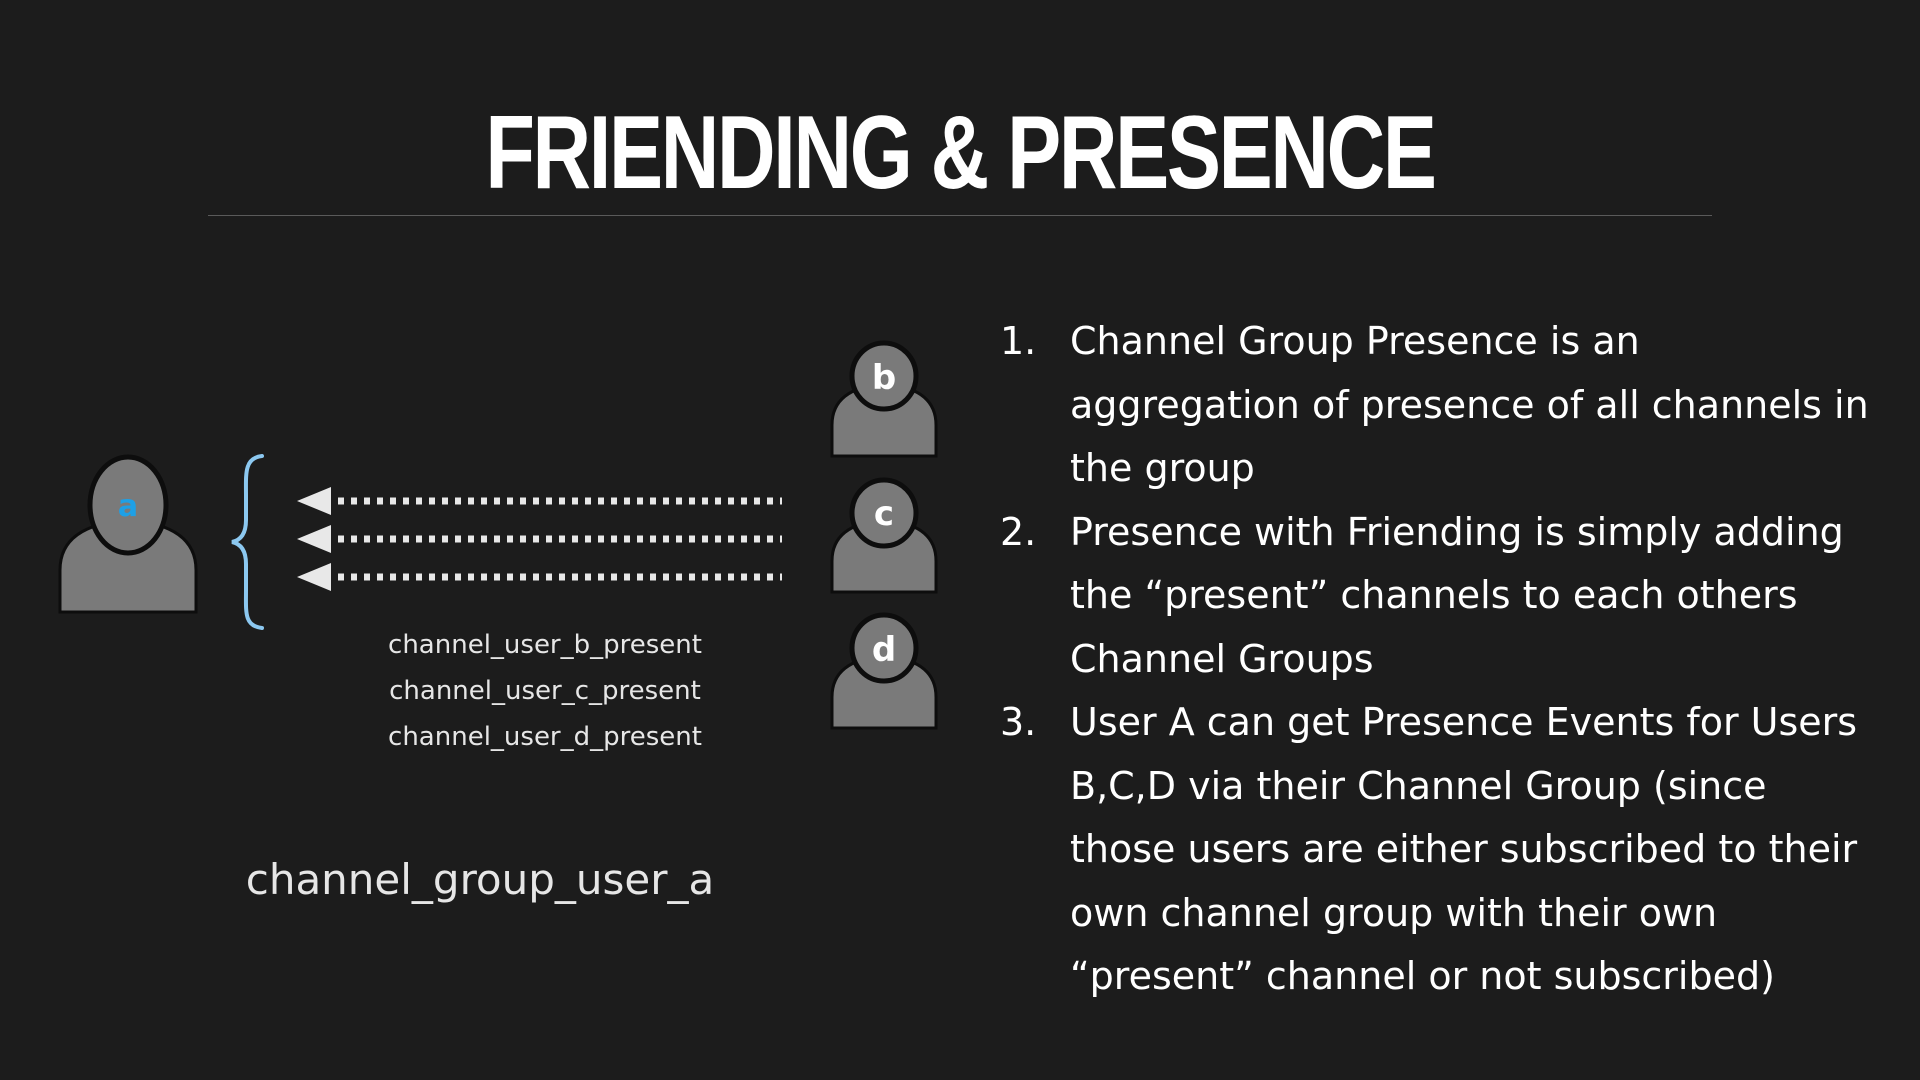 The height and width of the screenshot is (1080, 1920). Describe the element at coordinates (1018, 722) in the screenshot. I see `item-number: 3.` at that location.